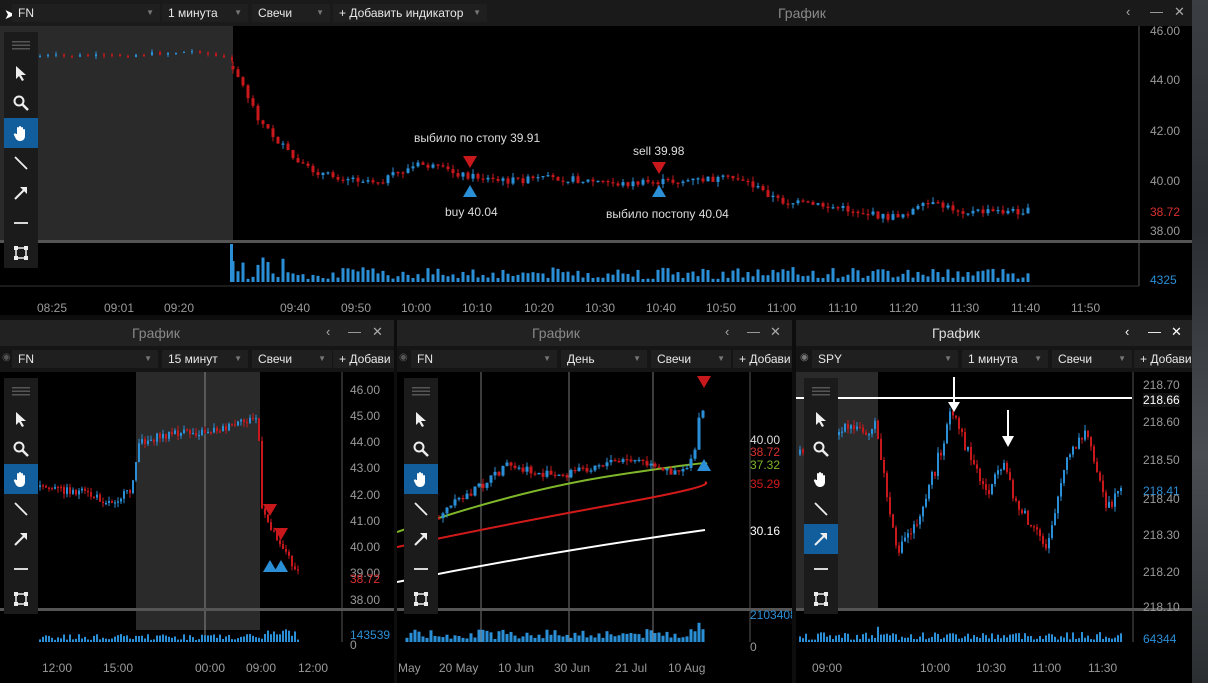 This screenshot has width=1208, height=683. What do you see at coordinates (994, 527) in the screenshot?
I see `br-chart-plot` at bounding box center [994, 527].